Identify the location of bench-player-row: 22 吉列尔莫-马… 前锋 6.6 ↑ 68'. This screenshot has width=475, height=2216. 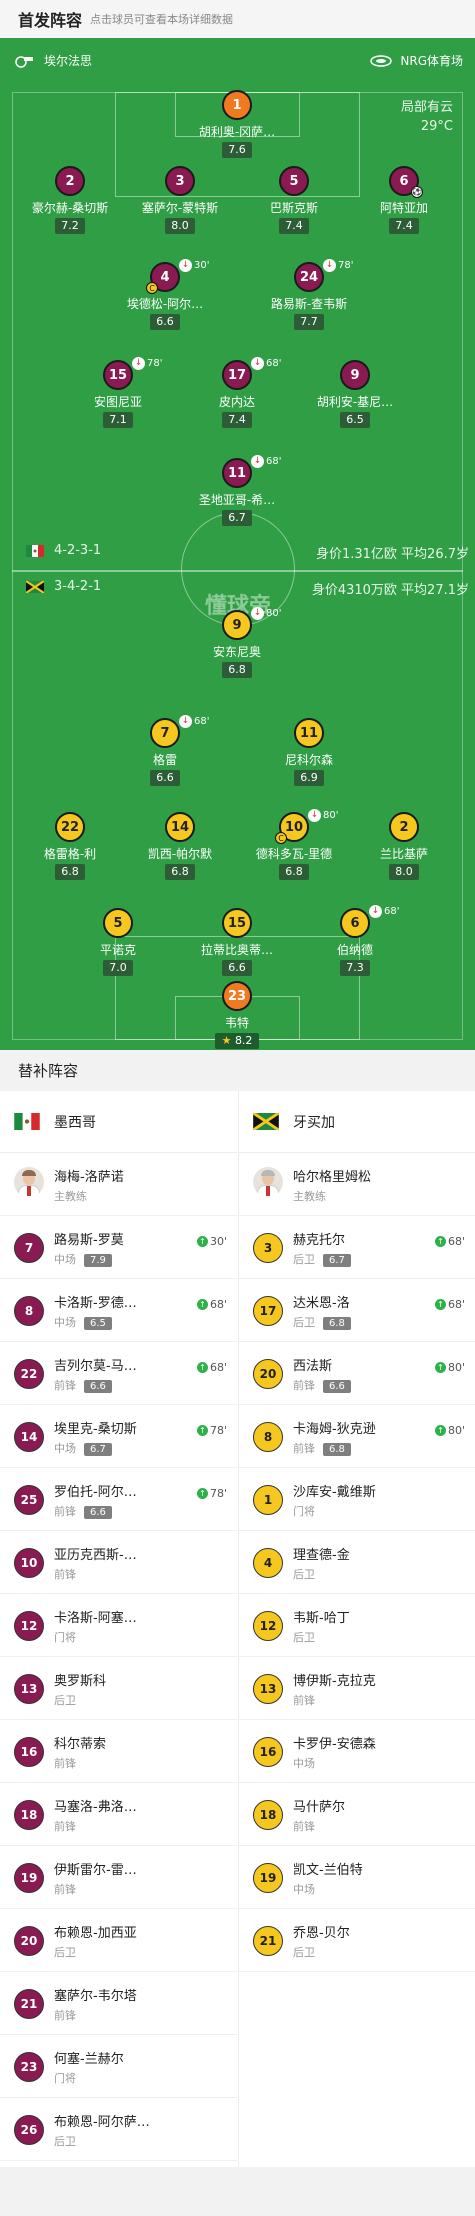
(118, 1373).